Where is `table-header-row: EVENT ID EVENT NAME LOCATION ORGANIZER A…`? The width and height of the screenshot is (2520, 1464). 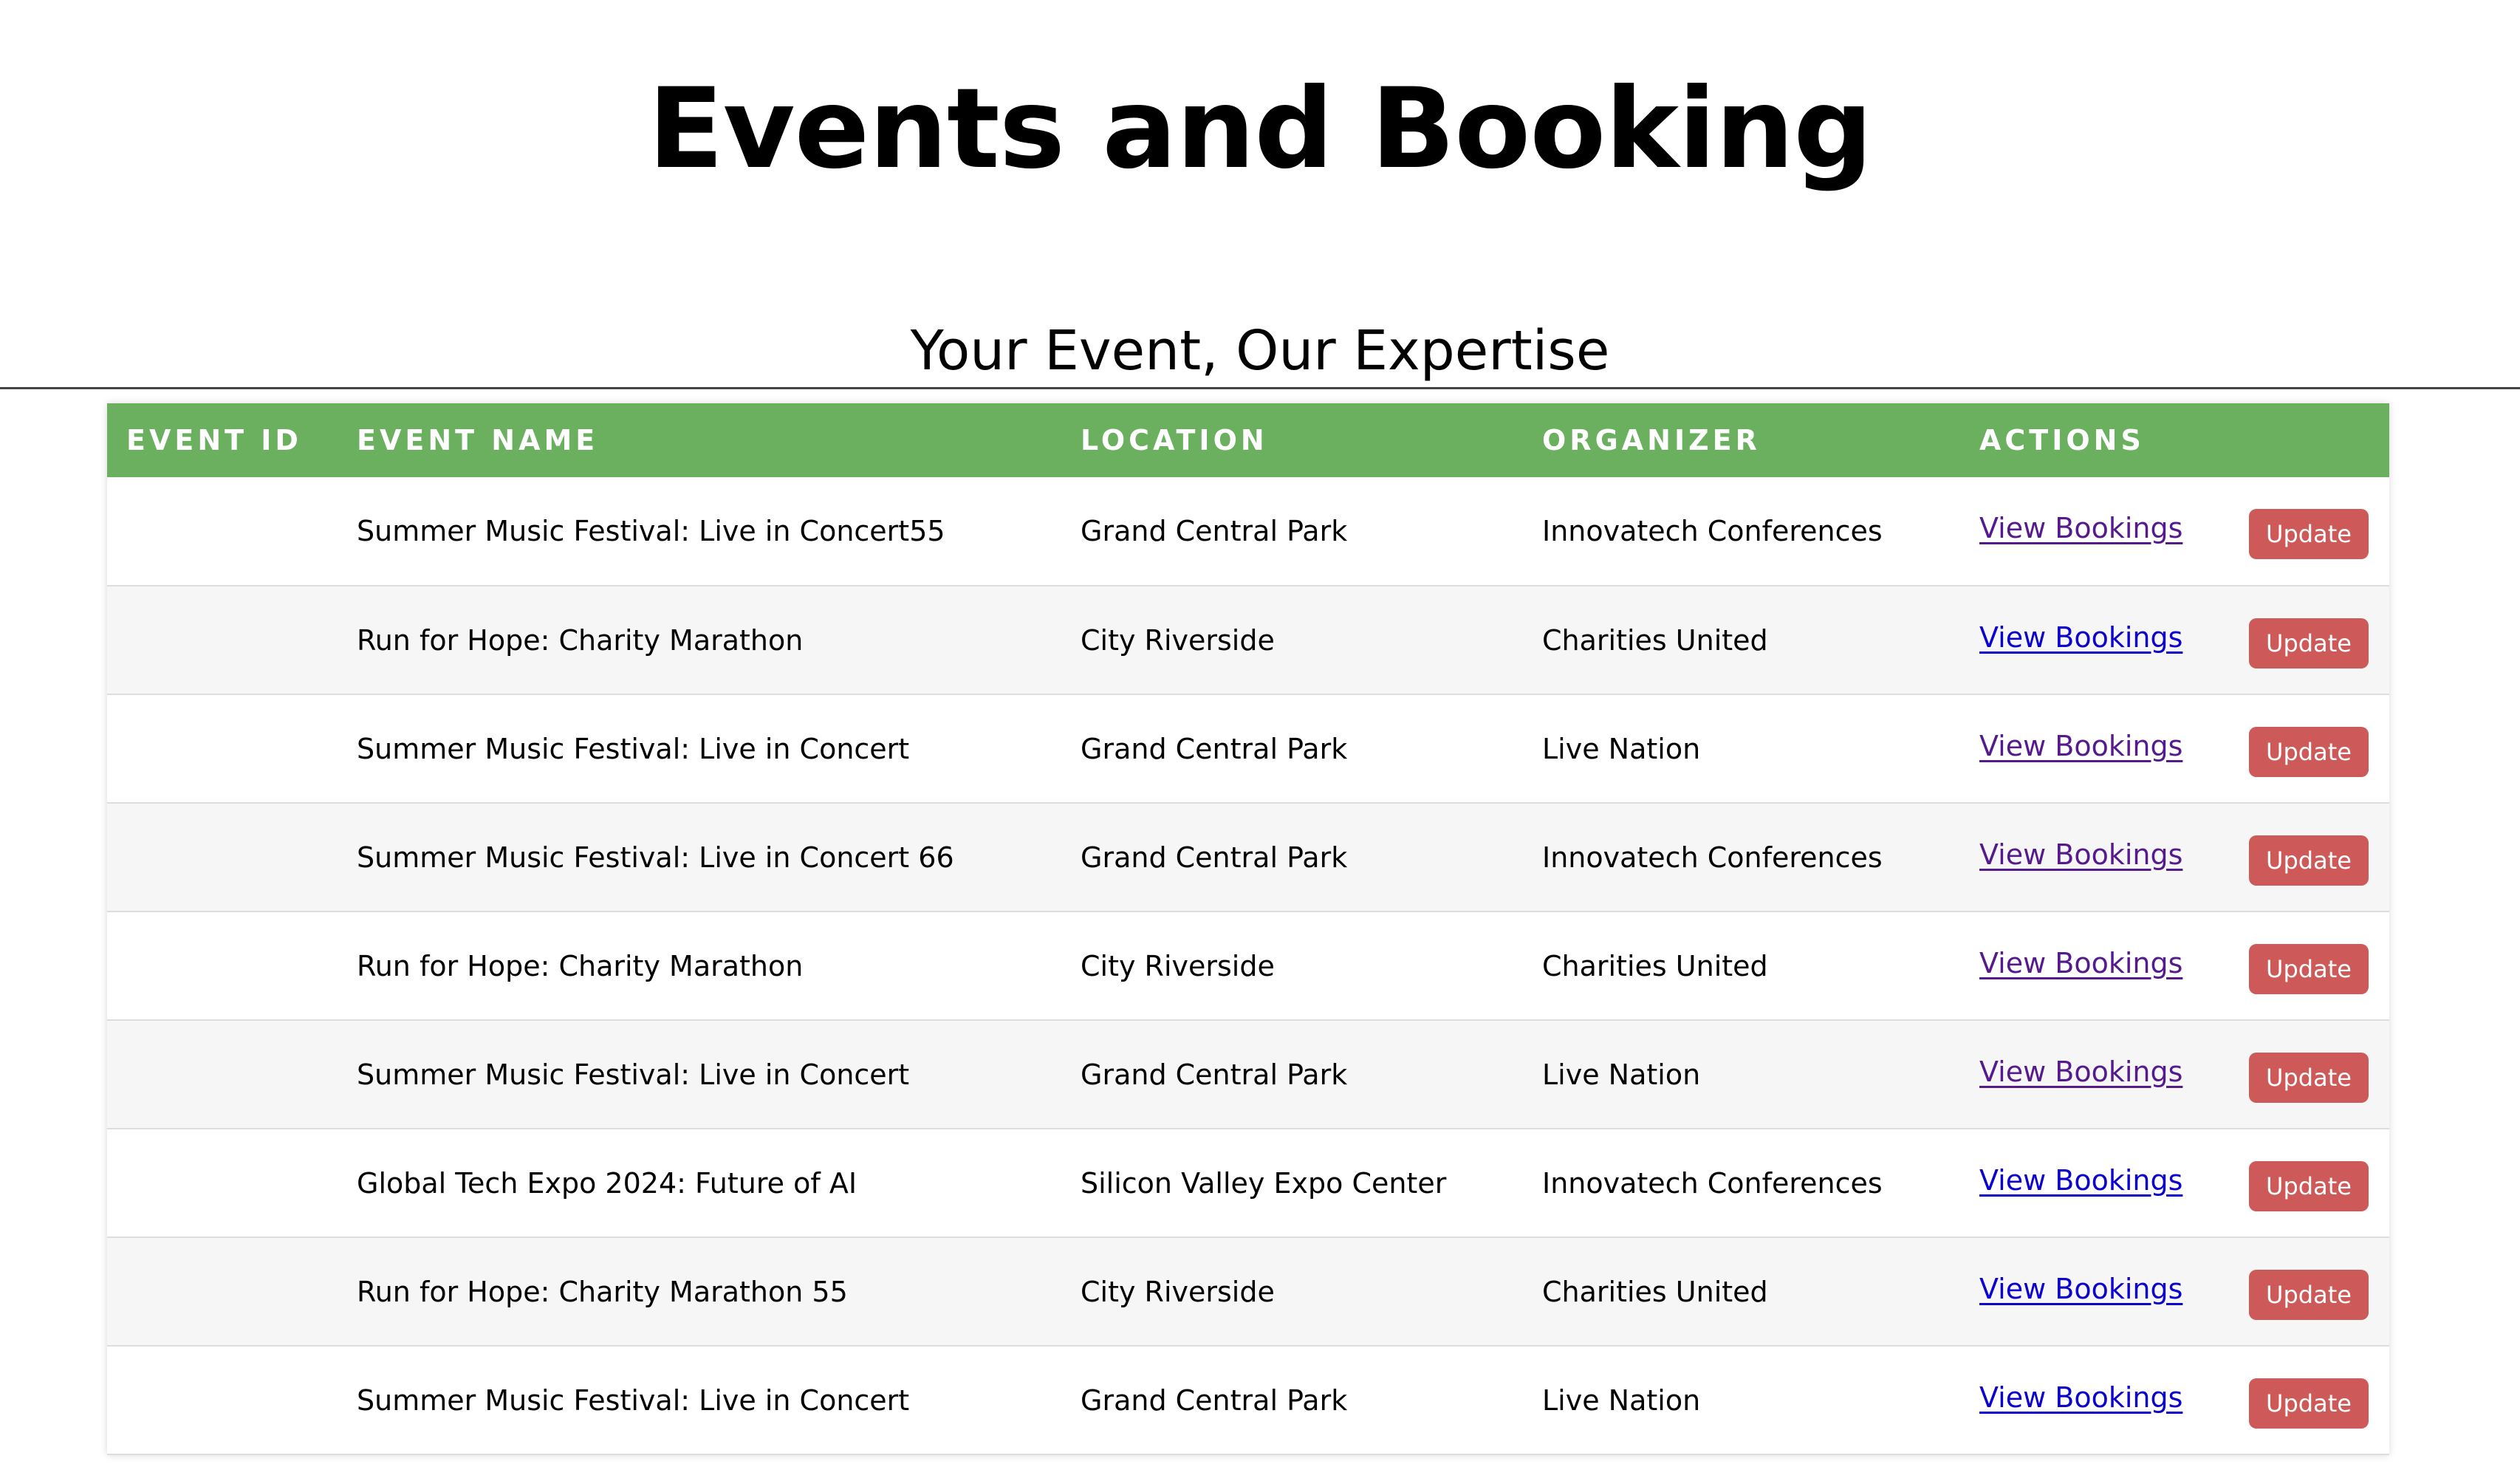 table-header-row: EVENT ID EVENT NAME LOCATION ORGANIZER A… is located at coordinates (1248, 440).